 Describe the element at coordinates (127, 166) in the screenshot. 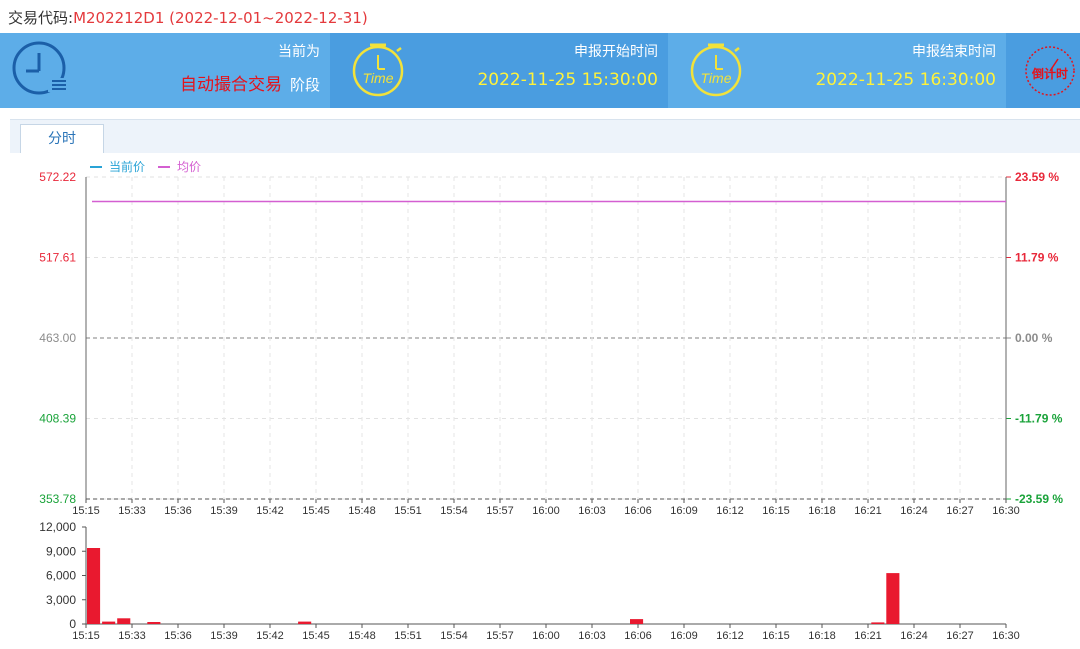

I see `legend-label: 当前价` at that location.